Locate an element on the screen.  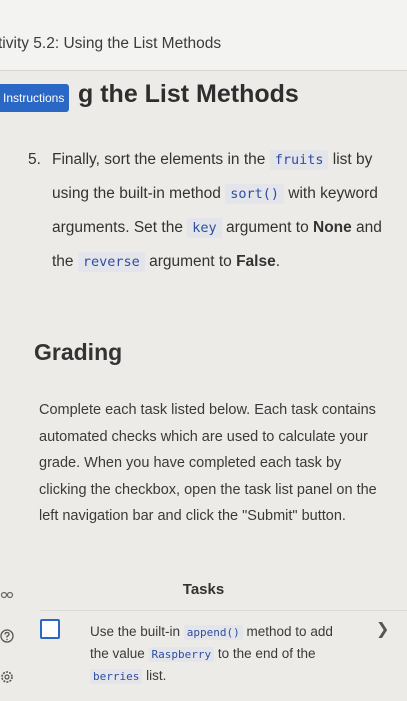
code-raspberry: Raspberry is located at coordinates (181, 654).